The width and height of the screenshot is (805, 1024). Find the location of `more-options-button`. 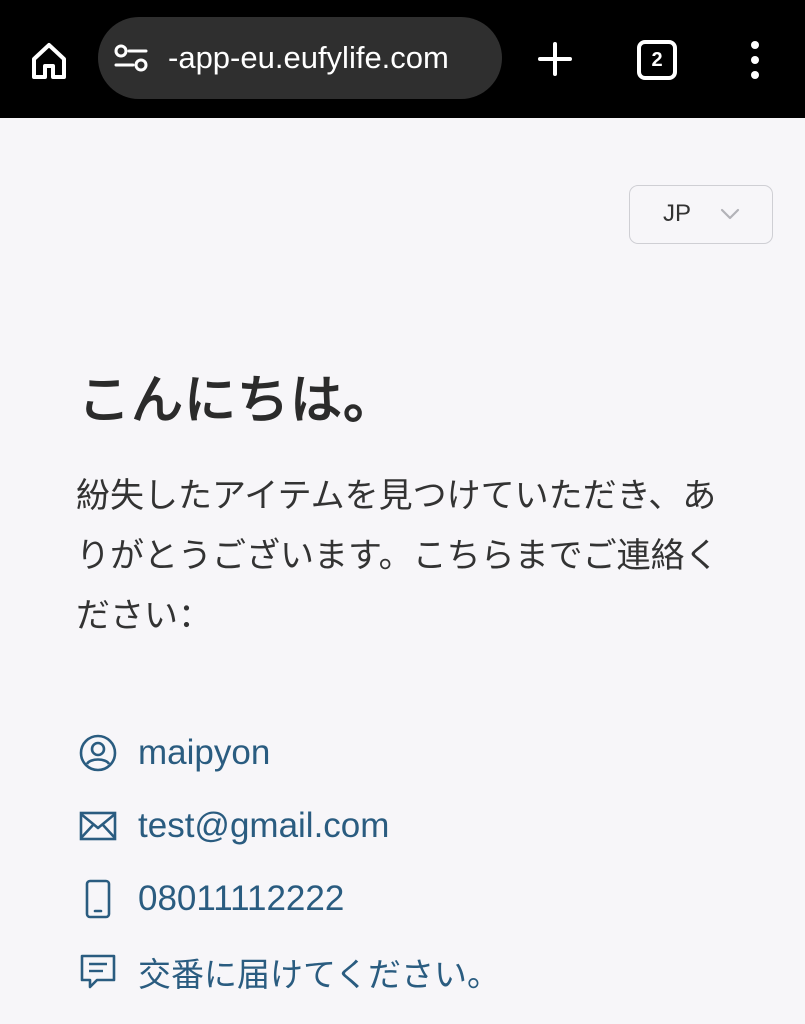

more-options-button is located at coordinates (755, 60).